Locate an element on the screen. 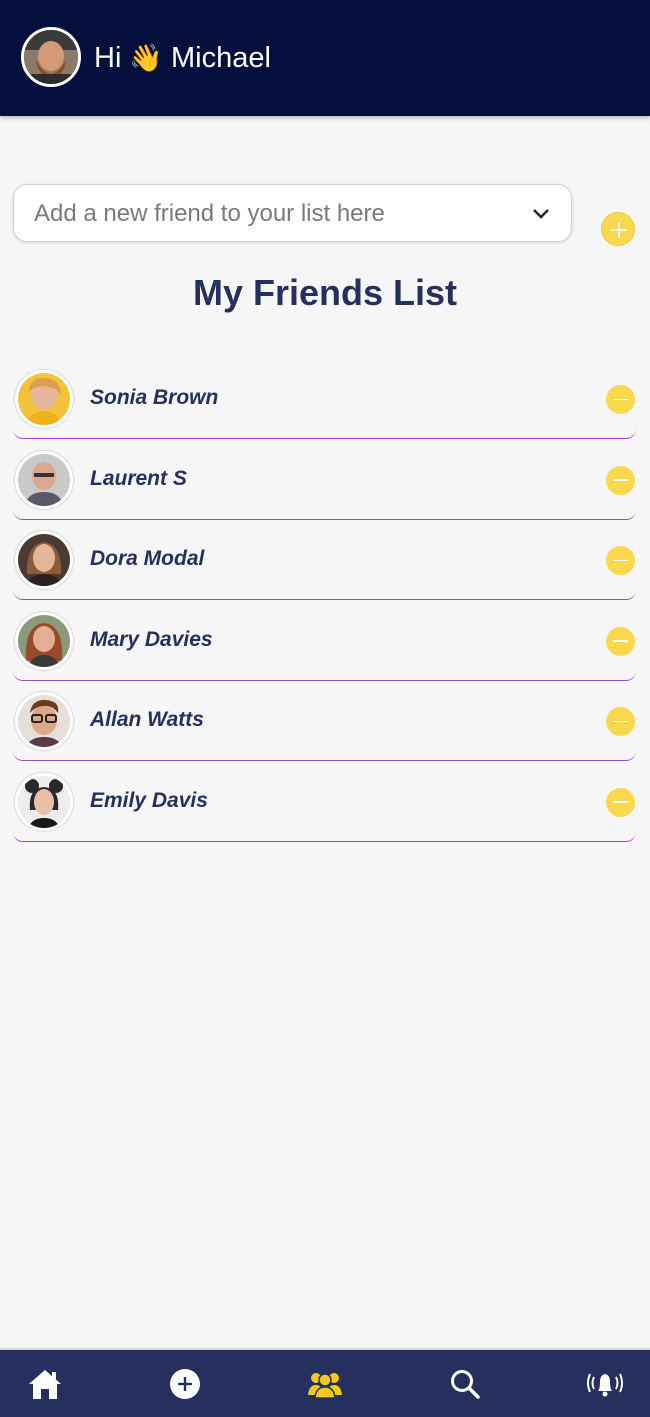  add-friend-button is located at coordinates (618, 229).